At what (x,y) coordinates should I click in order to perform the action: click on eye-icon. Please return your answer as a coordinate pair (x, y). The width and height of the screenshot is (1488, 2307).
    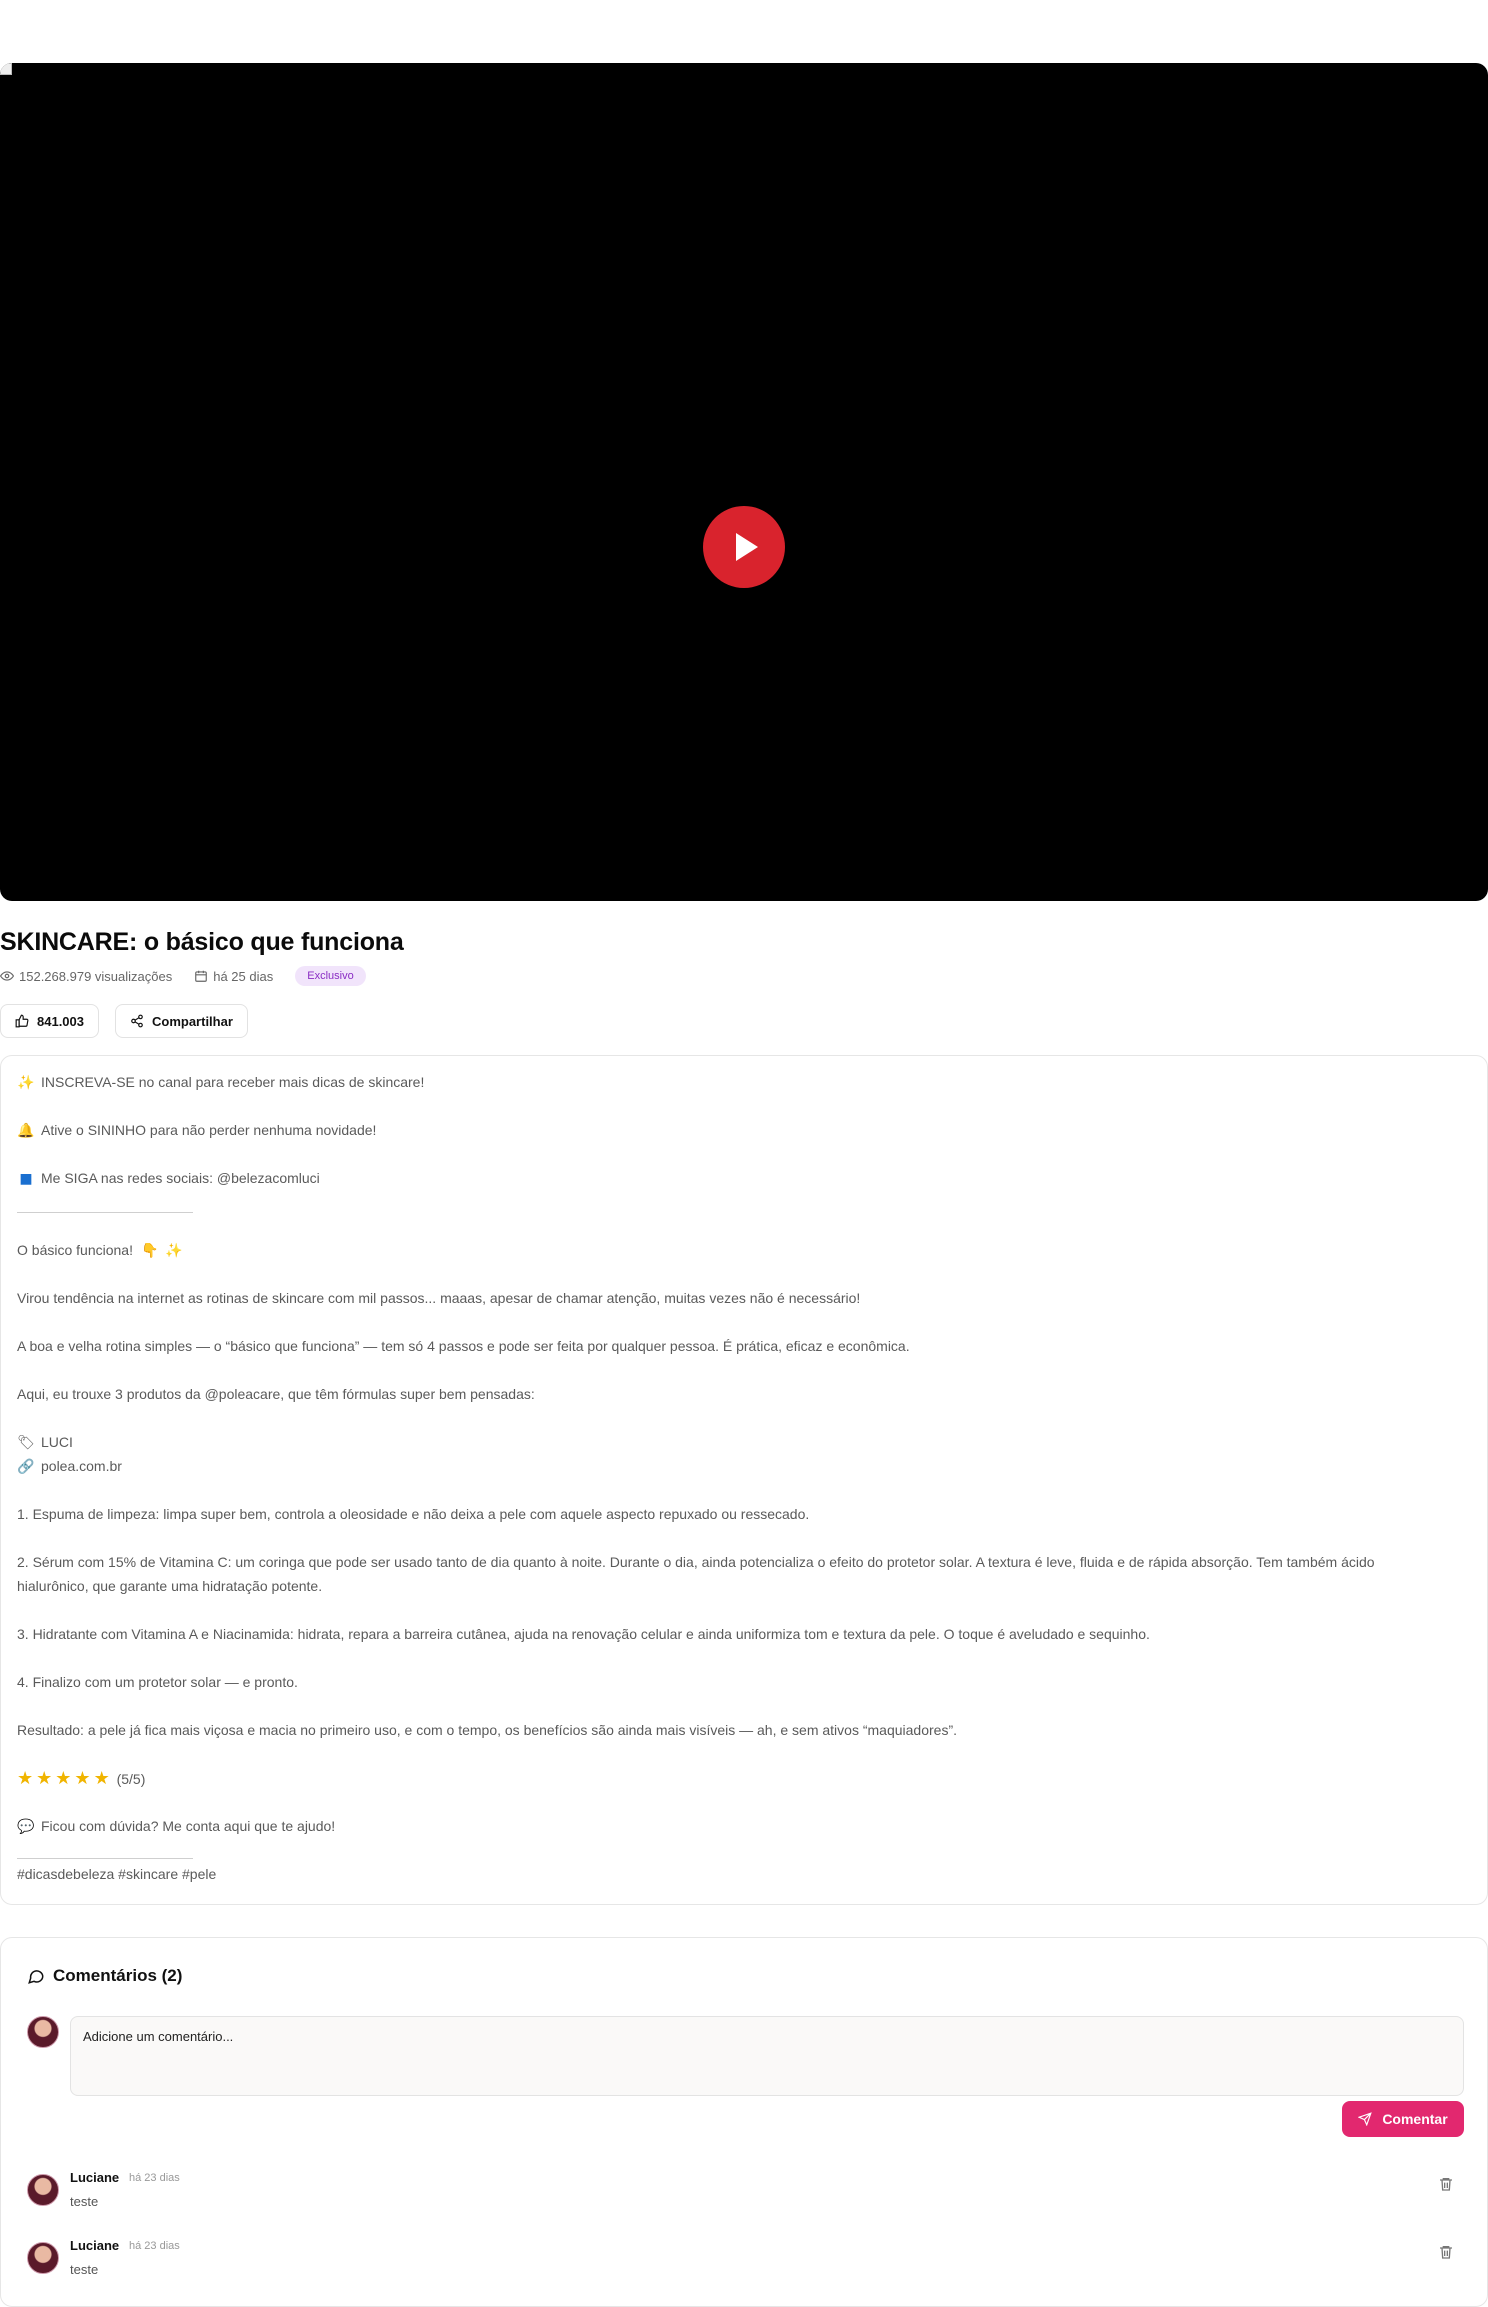
    Looking at the image, I should click on (7, 976).